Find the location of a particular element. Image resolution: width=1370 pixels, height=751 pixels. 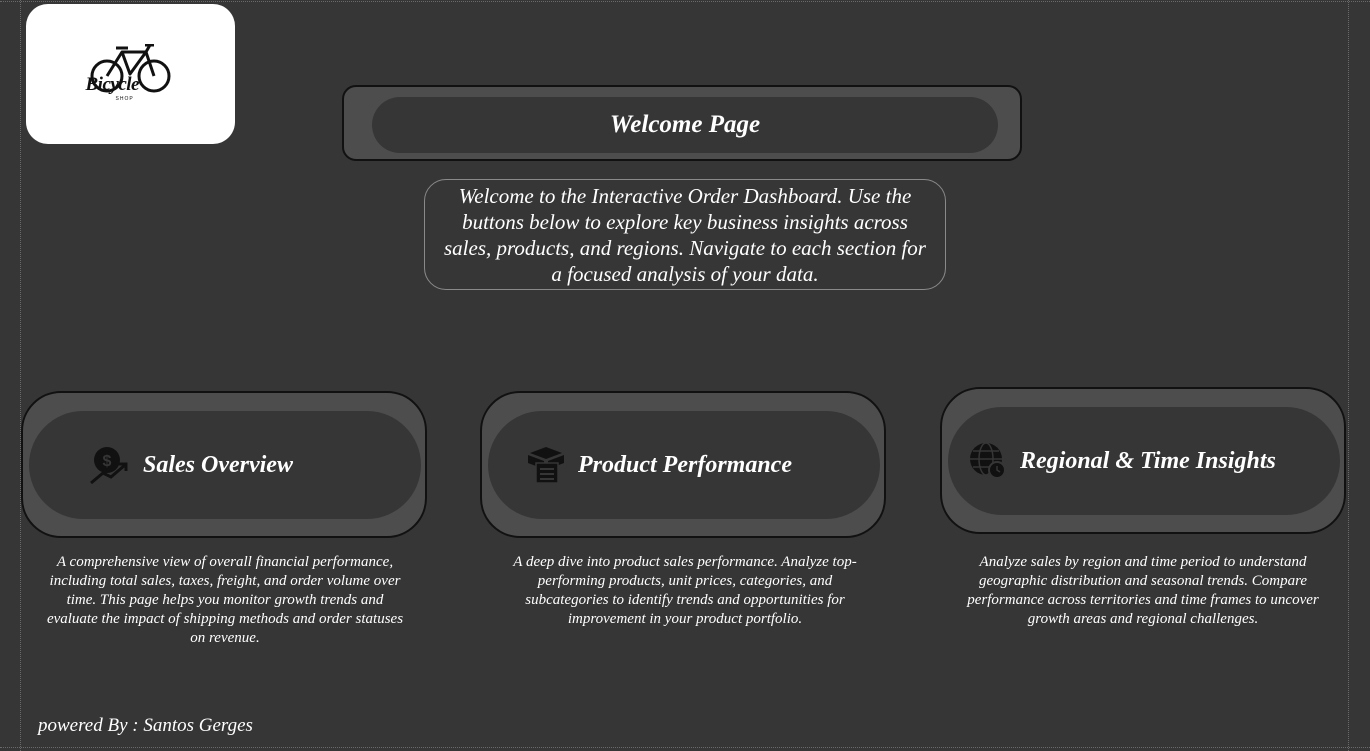

frame-border-top is located at coordinates (685, 1).